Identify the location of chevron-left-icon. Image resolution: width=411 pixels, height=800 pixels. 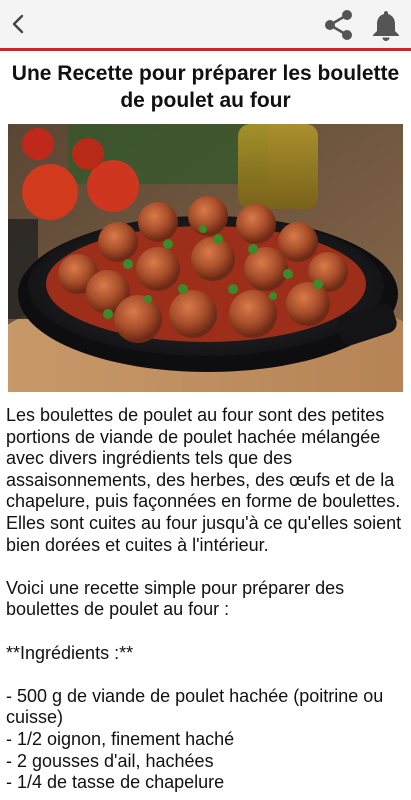
(18, 24).